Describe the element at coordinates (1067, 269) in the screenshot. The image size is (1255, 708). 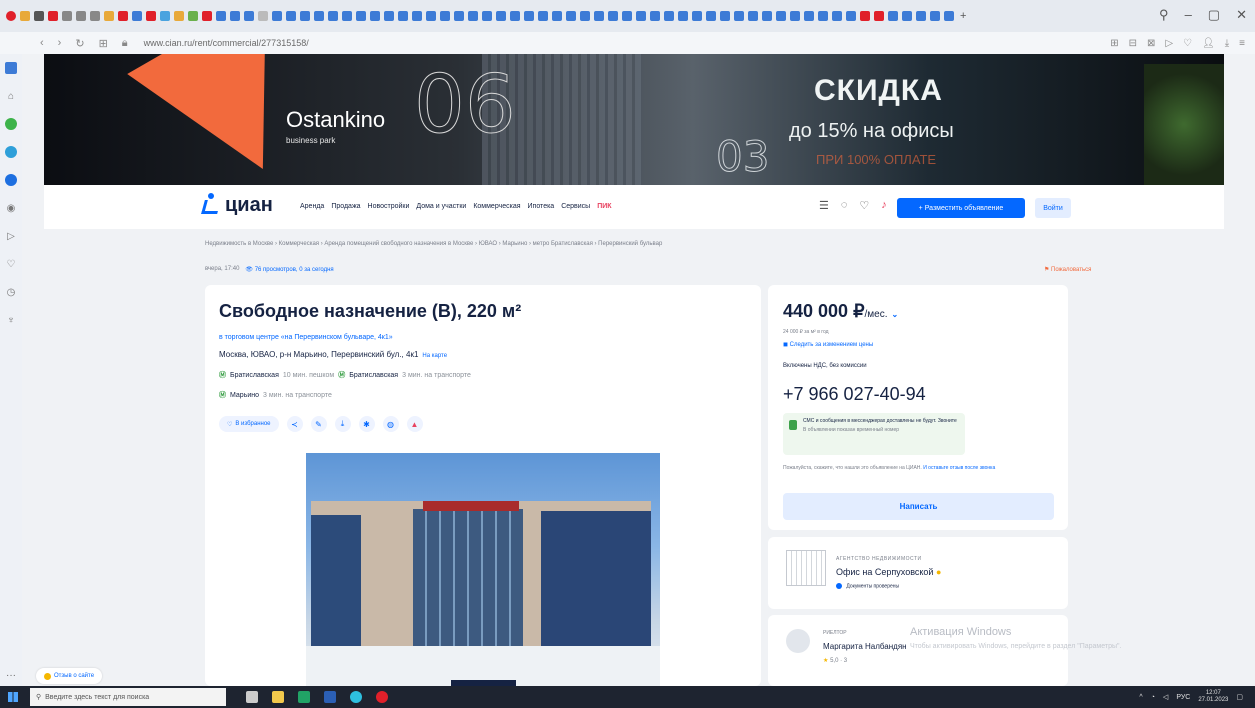
I see `complain-link: ⚑ Пожаловаться` at that location.